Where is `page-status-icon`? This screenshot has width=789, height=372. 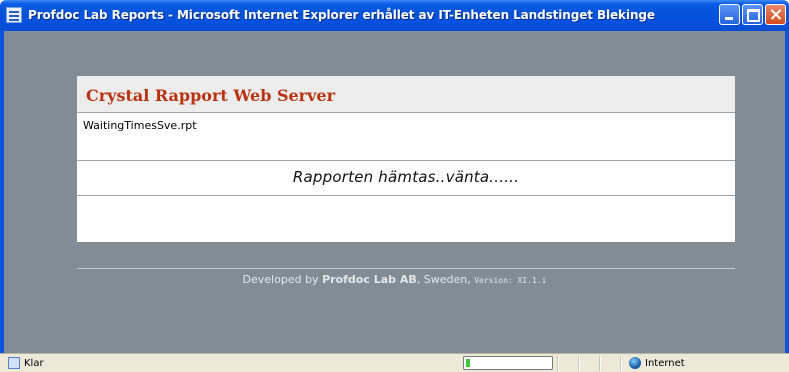 page-status-icon is located at coordinates (14, 363).